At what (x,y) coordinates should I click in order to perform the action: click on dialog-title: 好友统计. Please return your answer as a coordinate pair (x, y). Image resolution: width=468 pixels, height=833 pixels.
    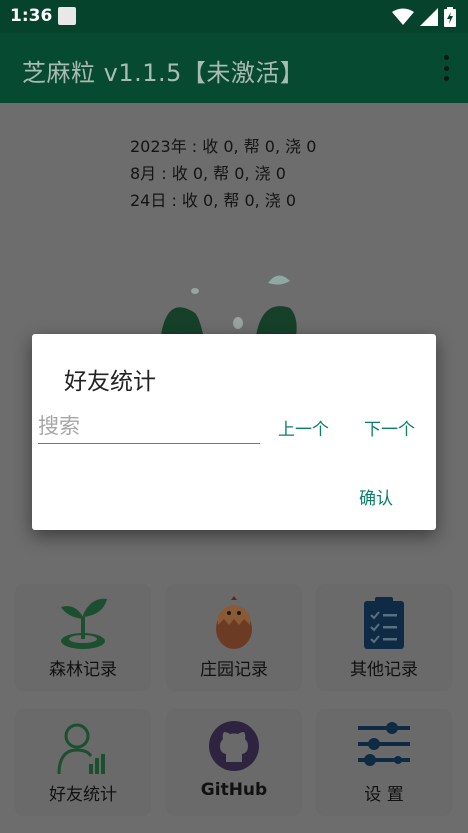
    Looking at the image, I should click on (110, 382).